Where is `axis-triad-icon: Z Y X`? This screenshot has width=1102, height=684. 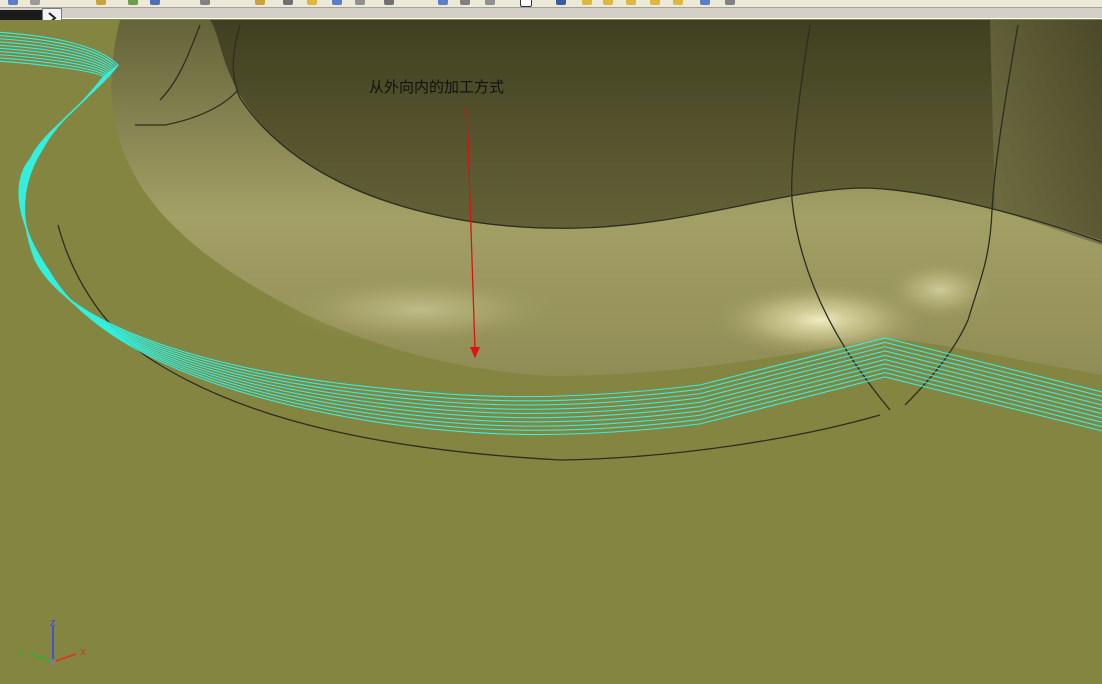
axis-triad-icon: Z Y X is located at coordinates (52, 644).